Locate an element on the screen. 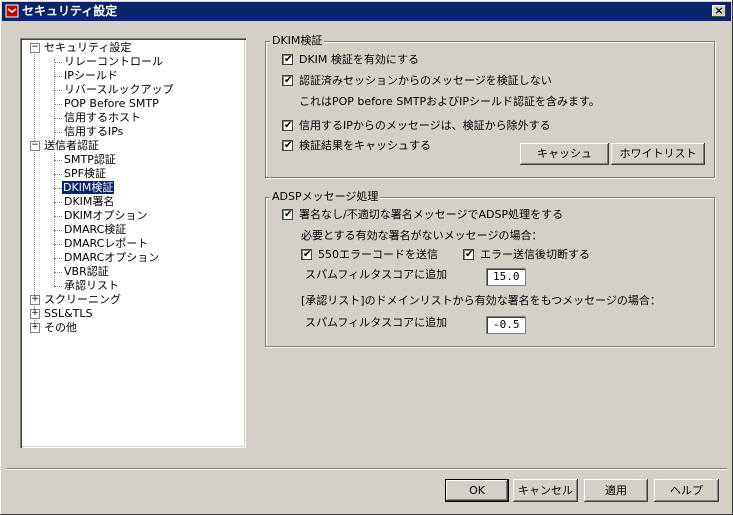 Image resolution: width=733 pixels, height=515 pixels. tree-item-dkim-options: DKIMオプション is located at coordinates (105, 216).